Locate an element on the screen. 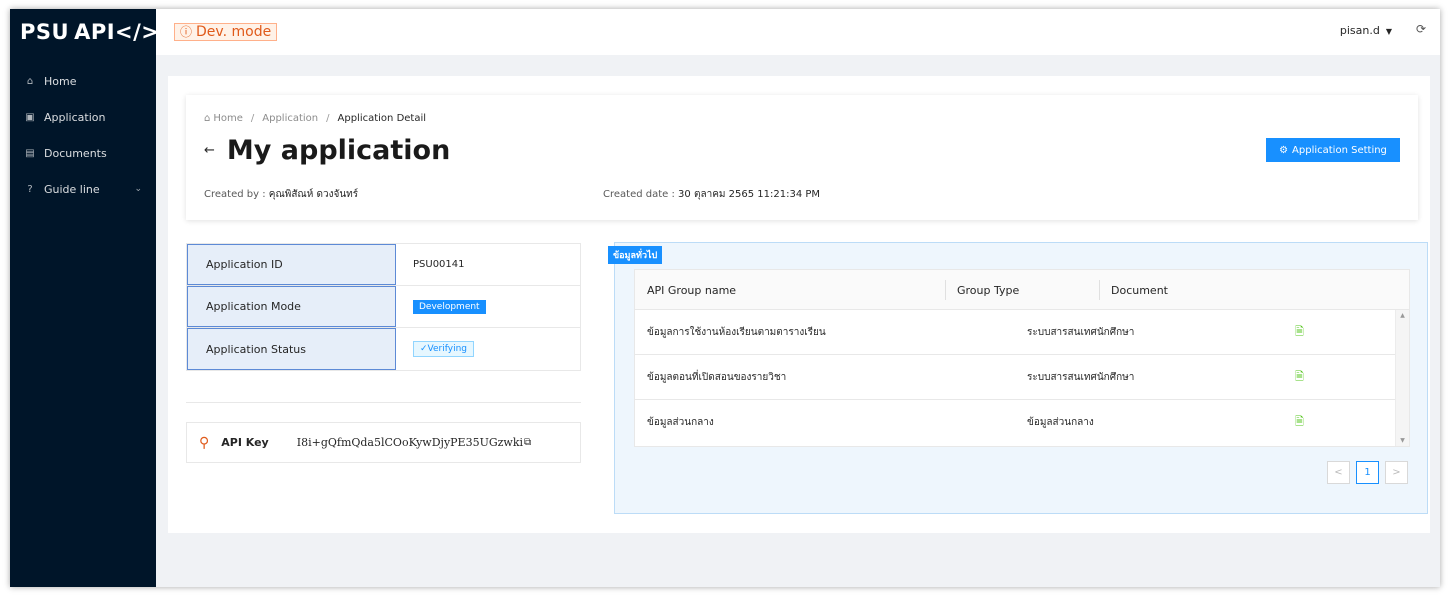 The image size is (1450, 597). application-setting-button: ⚙ Application Setting is located at coordinates (1333, 150).